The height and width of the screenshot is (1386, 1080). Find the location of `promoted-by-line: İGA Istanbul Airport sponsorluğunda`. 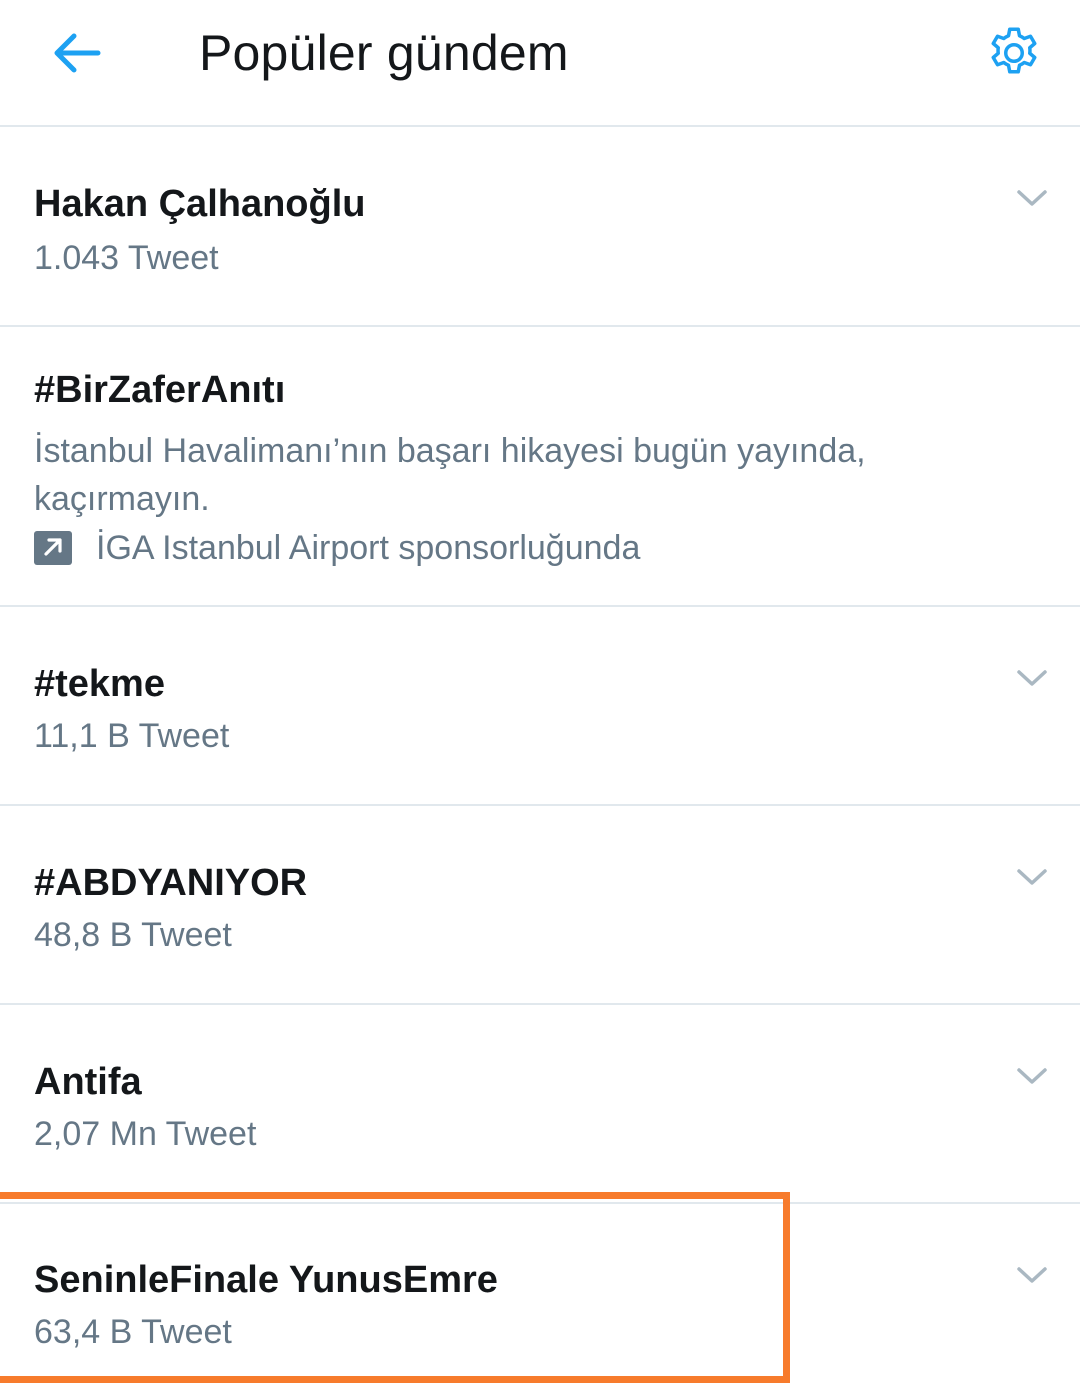

promoted-by-line: İGA Istanbul Airport sponsorluğunda is located at coordinates (337, 548).